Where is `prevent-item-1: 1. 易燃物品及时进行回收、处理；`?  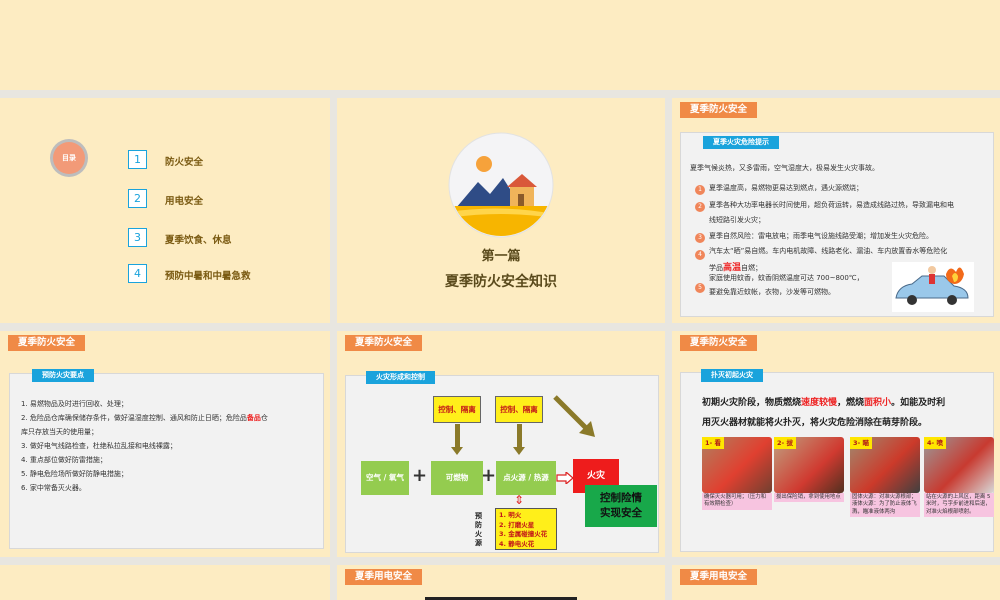
prevent-item-1: 1. 易燃物品及时进行回收、处理； is located at coordinates (74, 404).